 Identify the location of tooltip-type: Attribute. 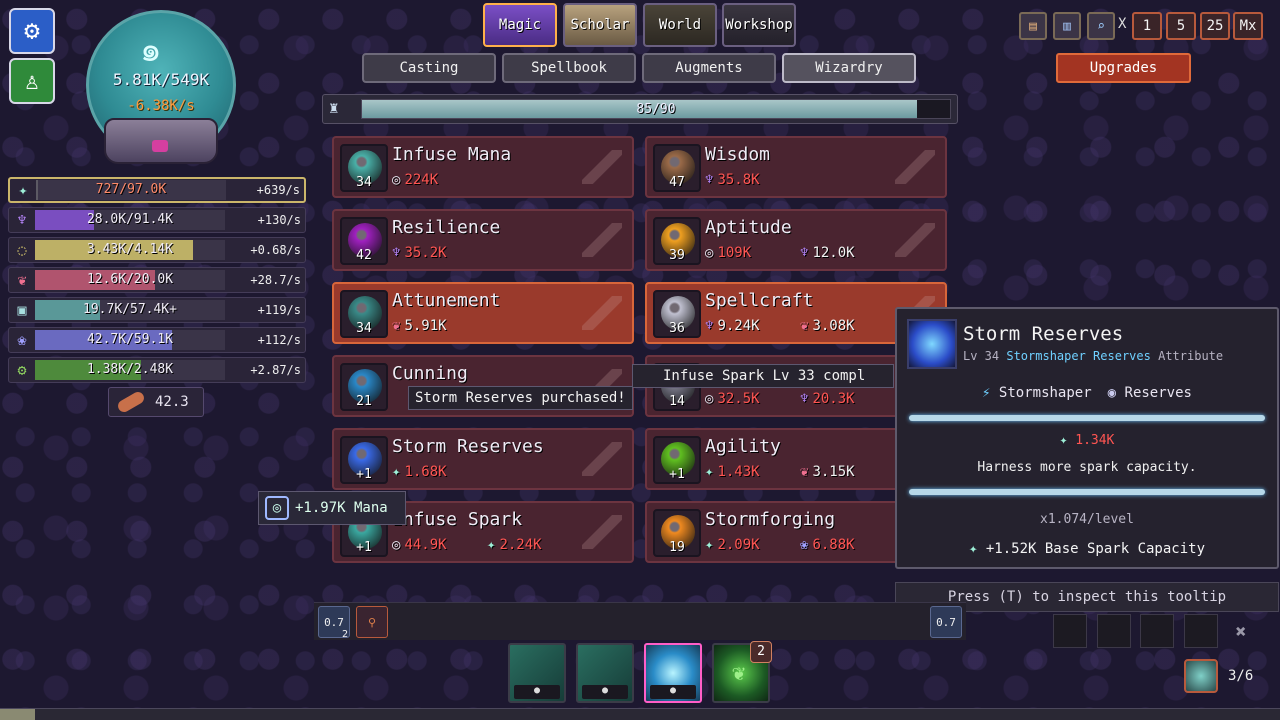
(1191, 356).